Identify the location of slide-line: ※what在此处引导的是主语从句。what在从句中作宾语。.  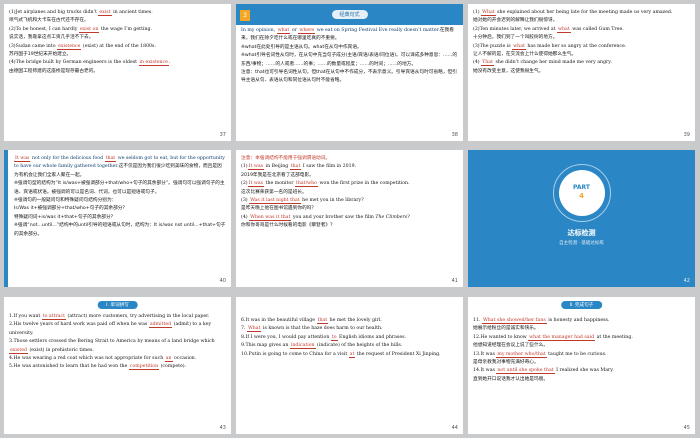
(301, 47).